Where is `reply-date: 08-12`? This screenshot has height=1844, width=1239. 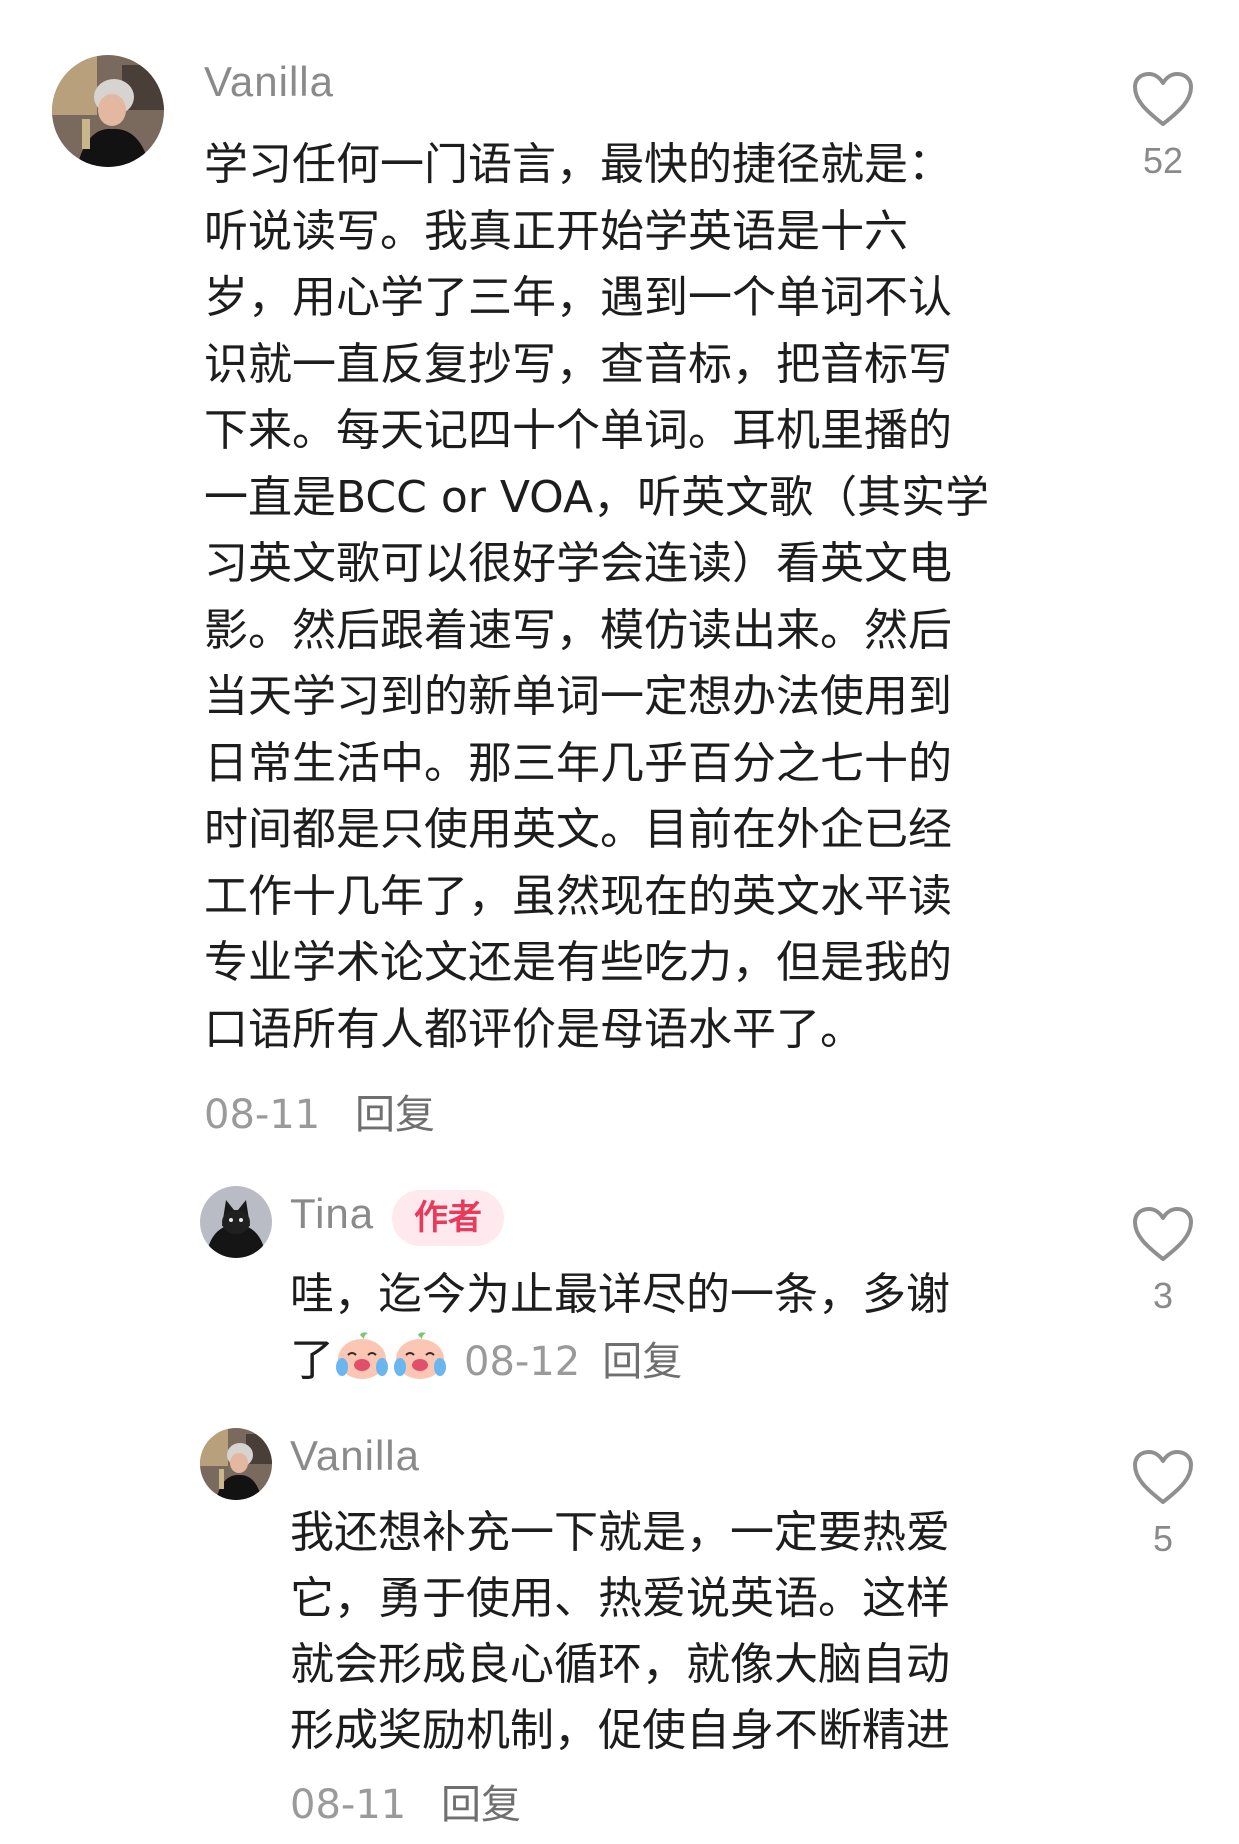 reply-date: 08-12 is located at coordinates (522, 1362).